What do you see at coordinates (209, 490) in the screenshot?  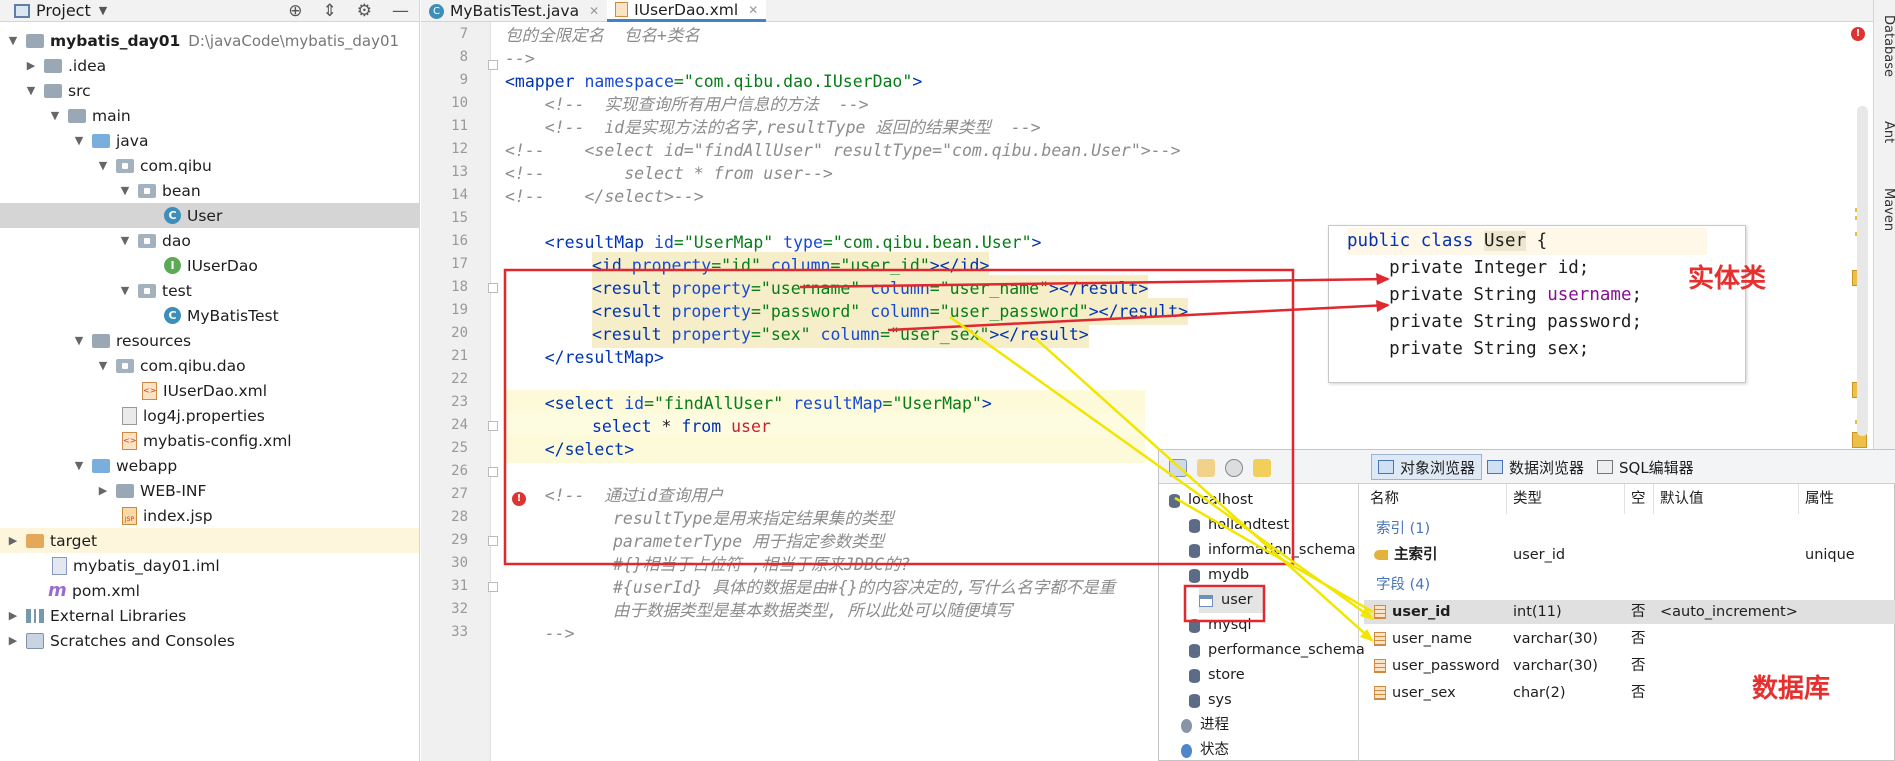 I see `tree-item-web-inf: ▶ WEB-INF` at bounding box center [209, 490].